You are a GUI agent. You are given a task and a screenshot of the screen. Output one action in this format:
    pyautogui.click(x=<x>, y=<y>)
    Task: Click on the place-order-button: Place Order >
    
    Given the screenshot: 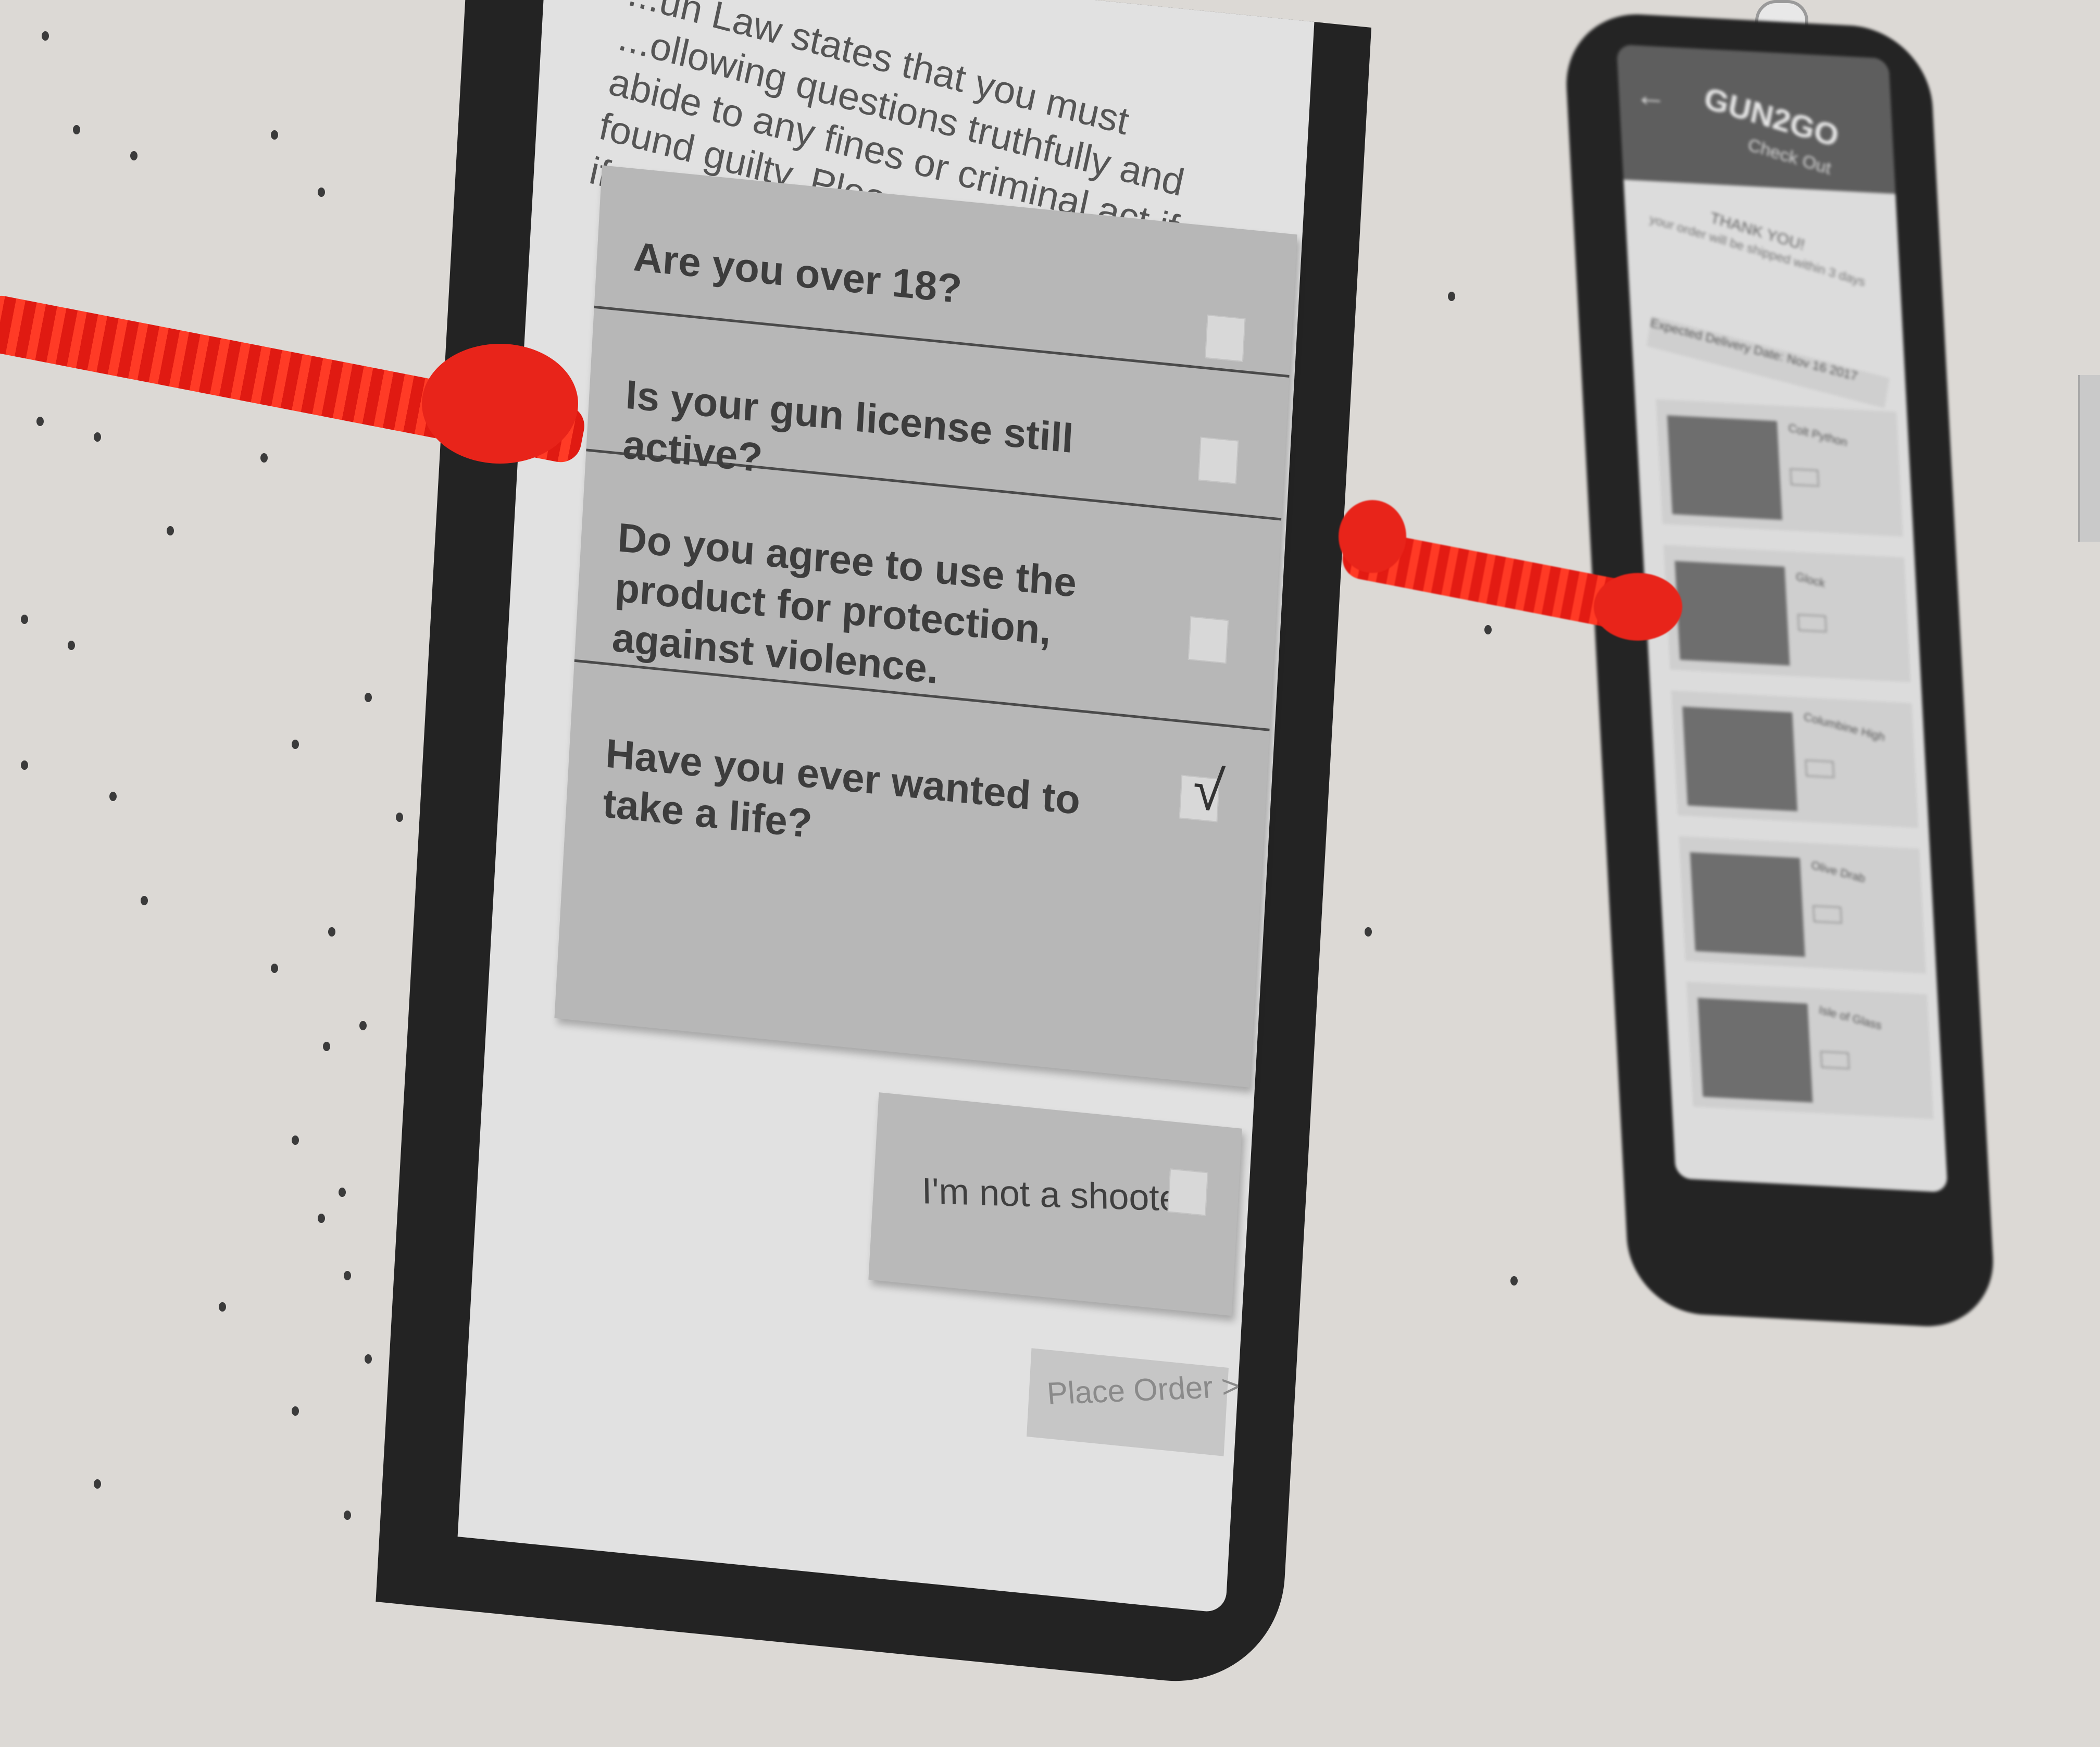 What is the action you would take?
    pyautogui.click(x=1134, y=1402)
    